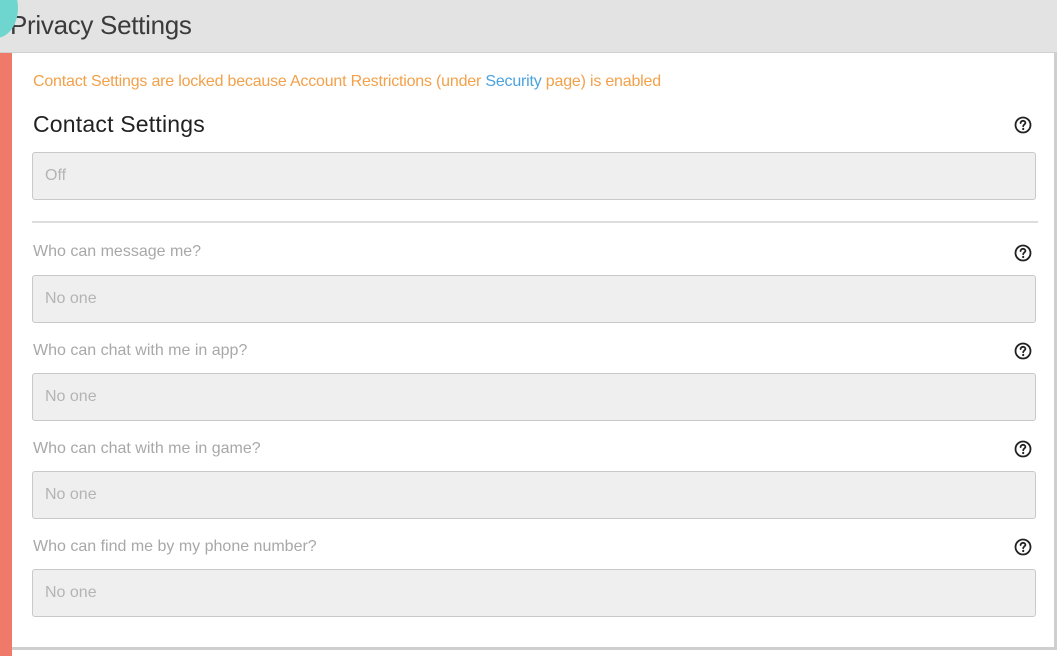 Image resolution: width=1057 pixels, height=656 pixels. Describe the element at coordinates (119, 124) in the screenshot. I see `contact-settings-title: Contact Settings` at that location.